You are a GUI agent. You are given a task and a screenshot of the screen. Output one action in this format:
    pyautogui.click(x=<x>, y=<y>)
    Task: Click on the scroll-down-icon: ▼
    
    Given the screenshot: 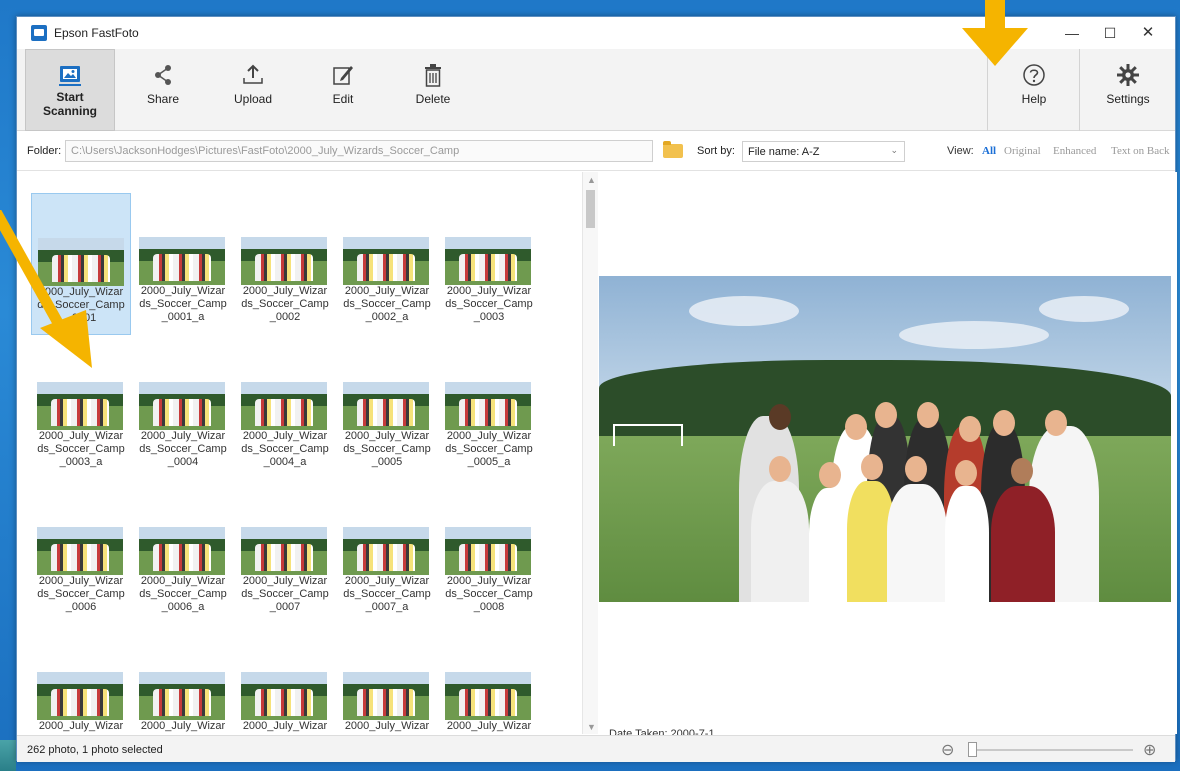 What is the action you would take?
    pyautogui.click(x=591, y=727)
    